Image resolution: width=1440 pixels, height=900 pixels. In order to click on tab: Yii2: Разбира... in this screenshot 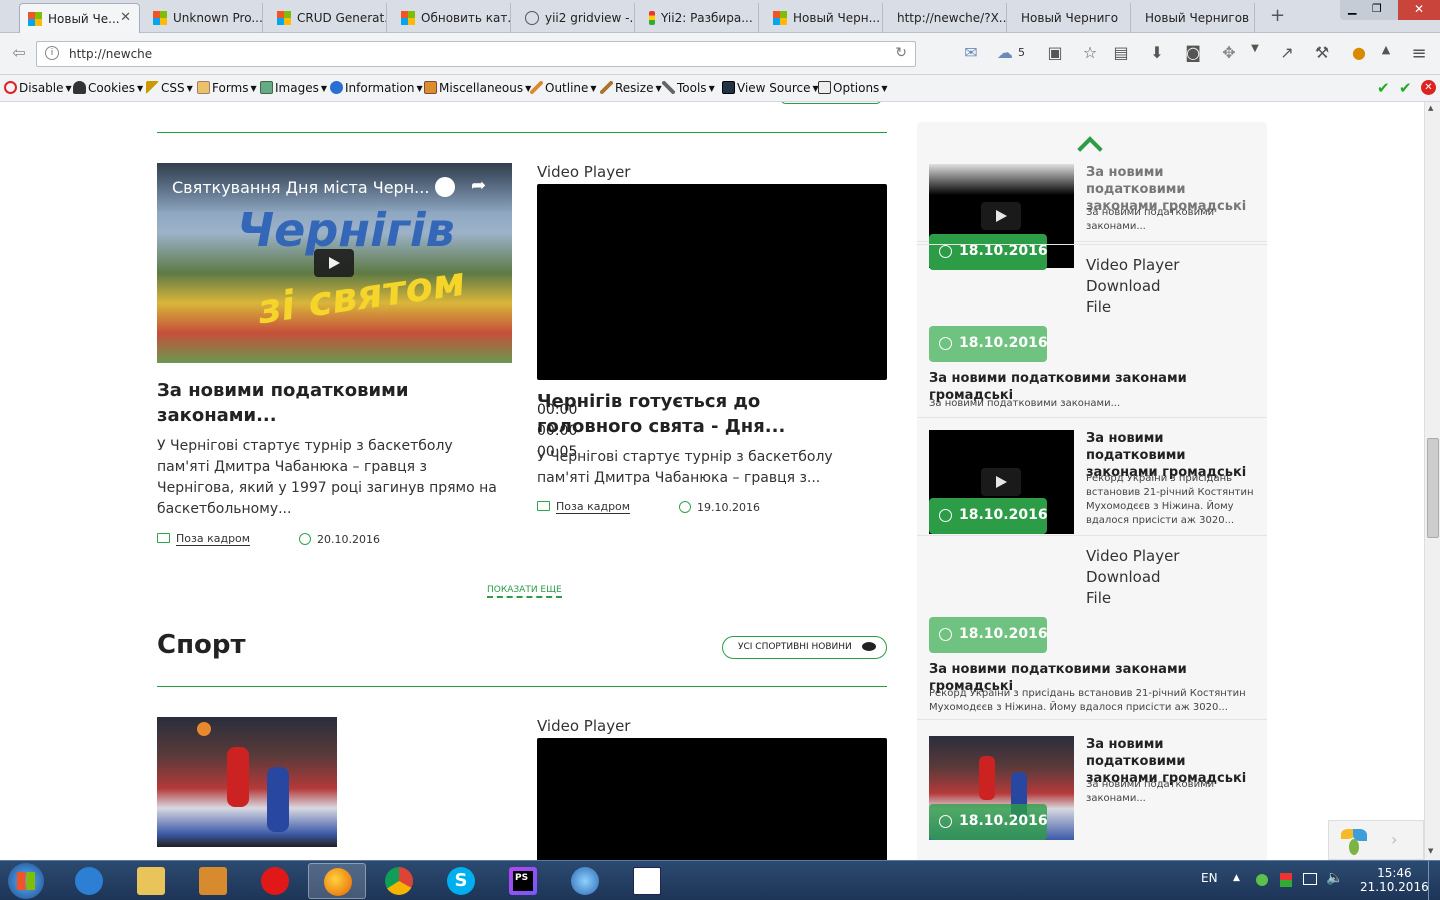, I will do `click(700, 18)`.